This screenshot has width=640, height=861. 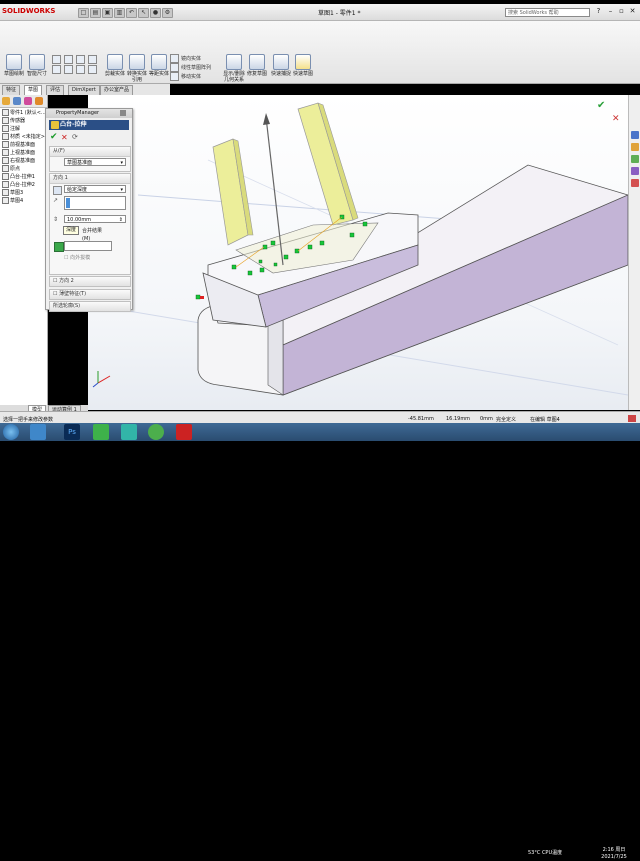 What do you see at coordinates (155, 13) in the screenshot?
I see `rebuild-icon: ●` at bounding box center [155, 13].